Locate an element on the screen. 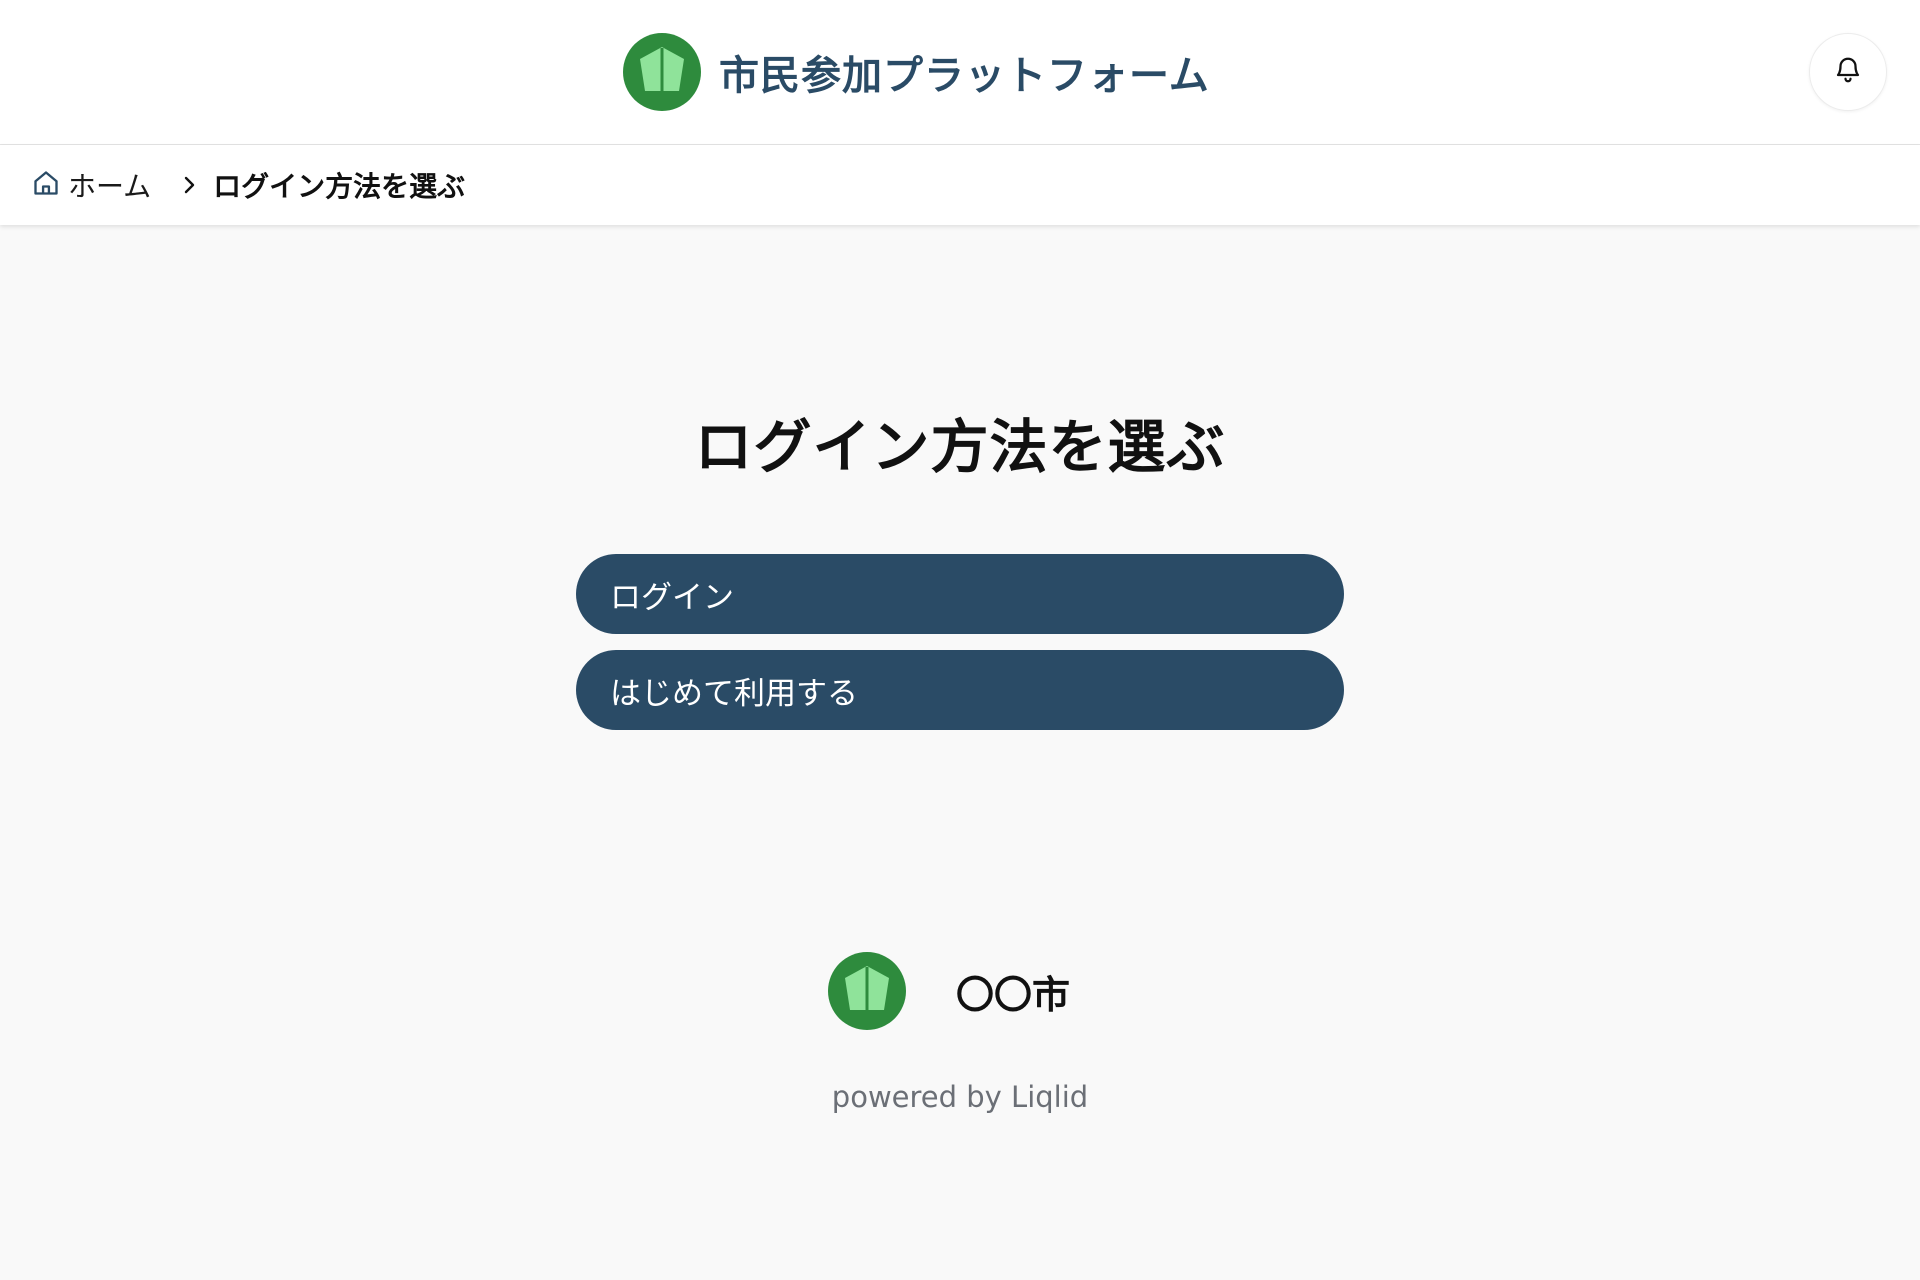 The image size is (1920, 1280). app-title: 市民参加プラットフォーム is located at coordinates (964, 76).